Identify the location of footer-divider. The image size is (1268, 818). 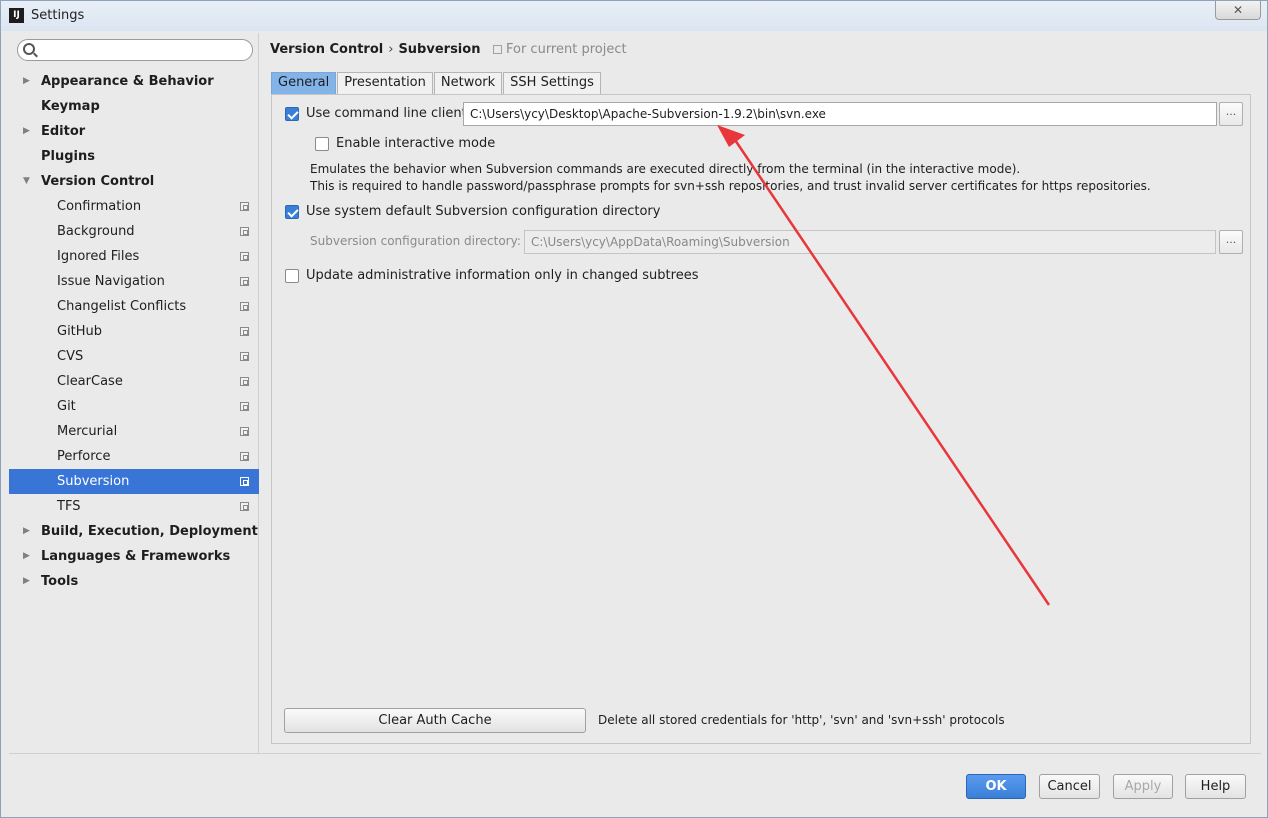
(635, 753).